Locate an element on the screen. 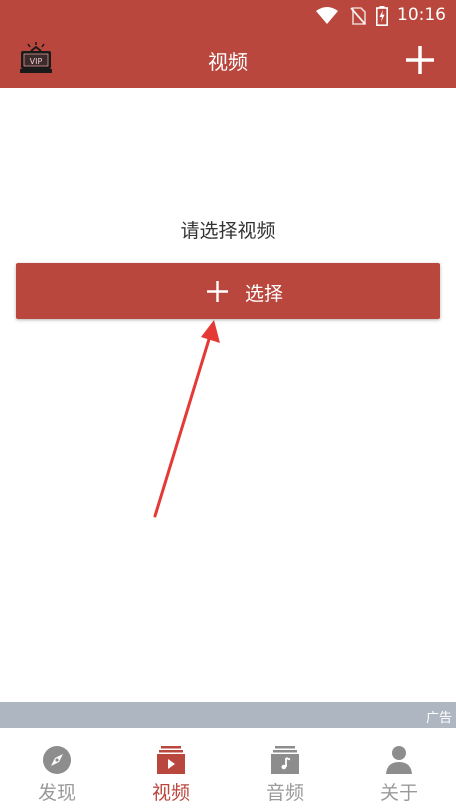 This screenshot has height=810, width=456. compass-icon is located at coordinates (57, 760).